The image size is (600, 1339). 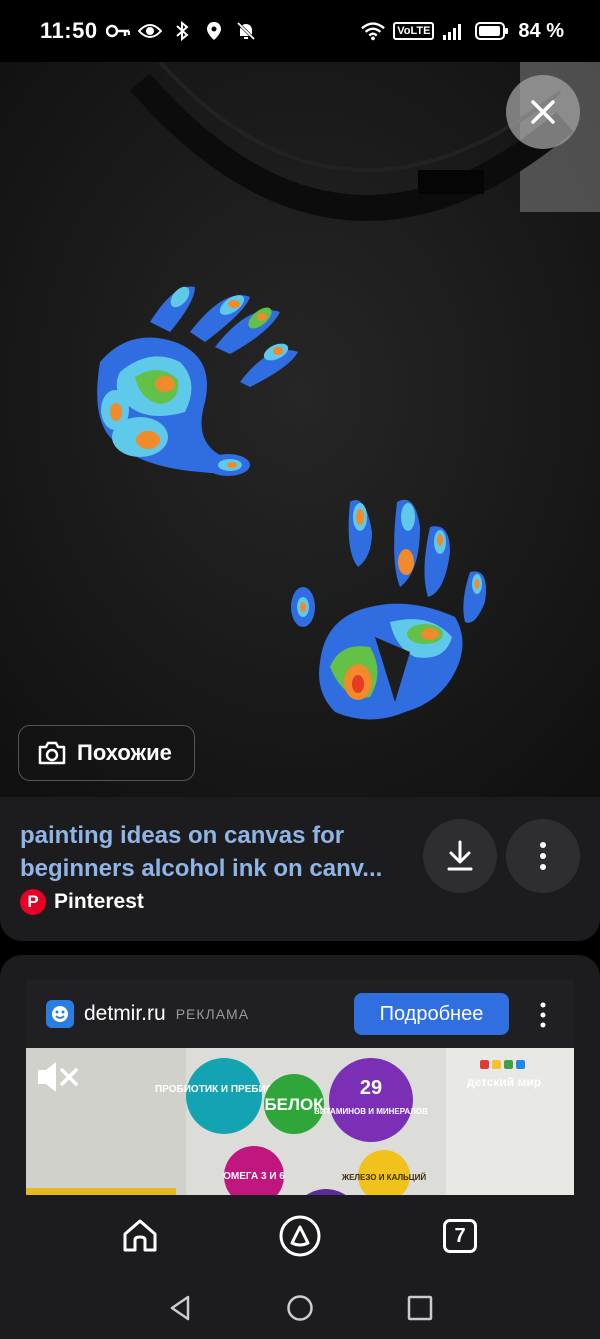 I want to click on pinterest-icon: P, so click(x=33, y=902).